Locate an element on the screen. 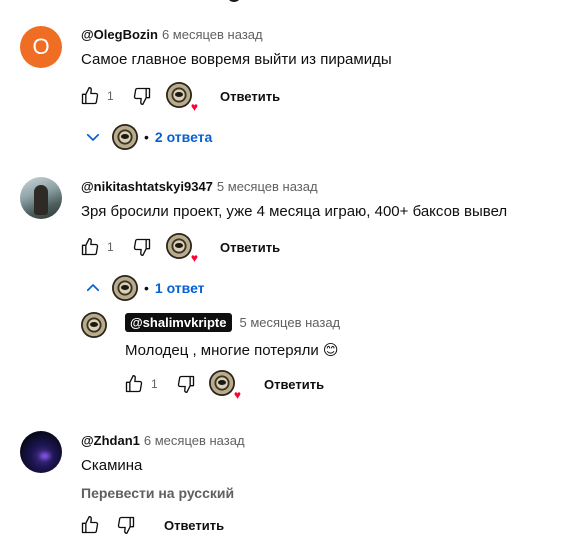  comment-text: Скамина is located at coordinates (112, 465).